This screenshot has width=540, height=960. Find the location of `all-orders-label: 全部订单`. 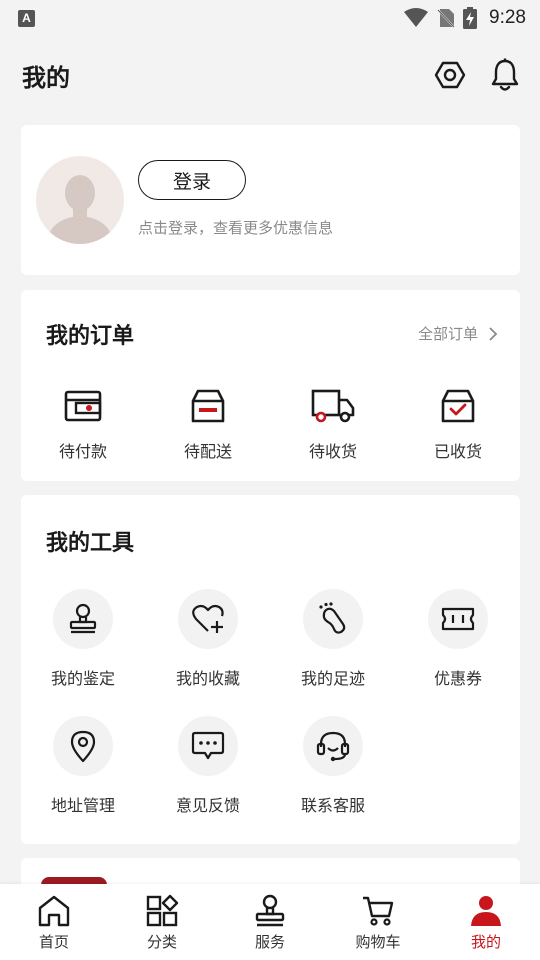

all-orders-label: 全部订单 is located at coordinates (447, 334).